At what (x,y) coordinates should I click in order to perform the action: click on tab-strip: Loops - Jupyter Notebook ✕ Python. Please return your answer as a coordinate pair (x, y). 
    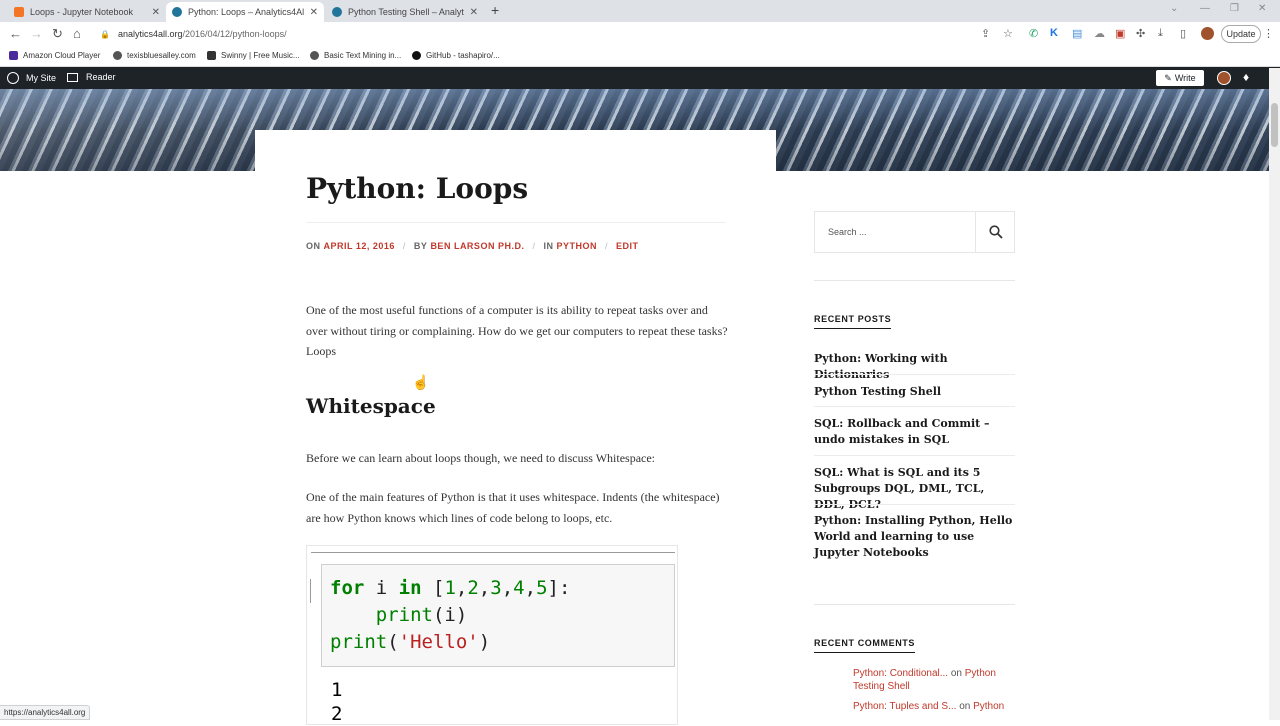
    Looking at the image, I should click on (640, 11).